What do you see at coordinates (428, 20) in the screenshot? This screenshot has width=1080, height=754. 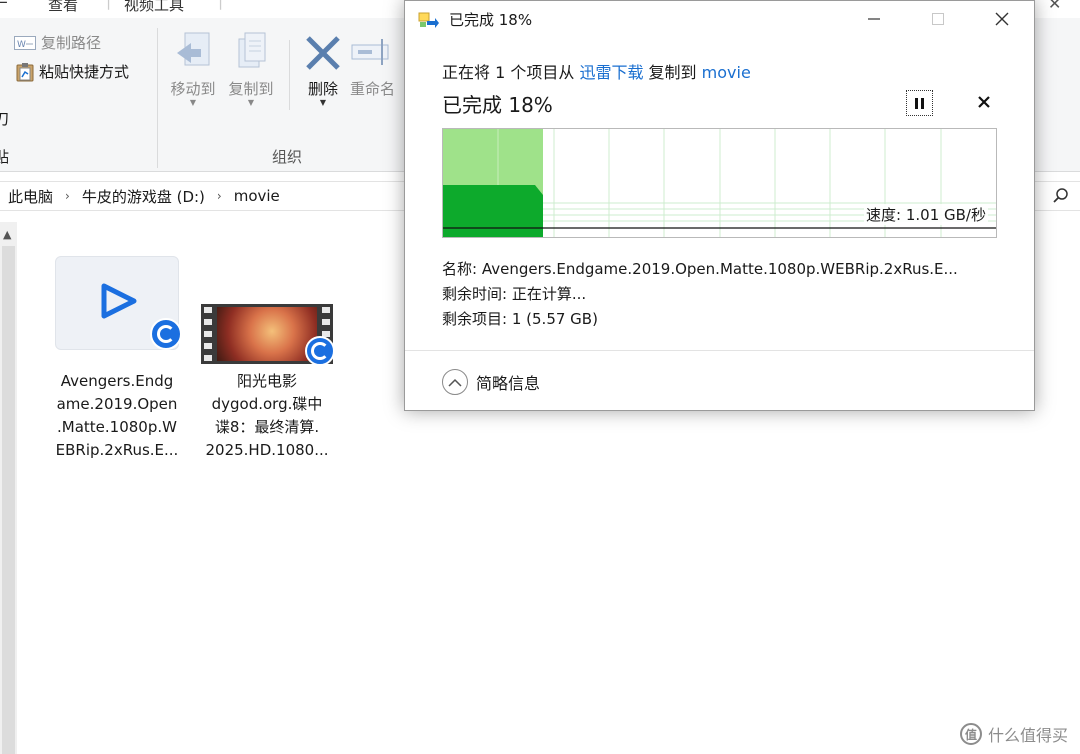 I see `copy-files-icon` at bounding box center [428, 20].